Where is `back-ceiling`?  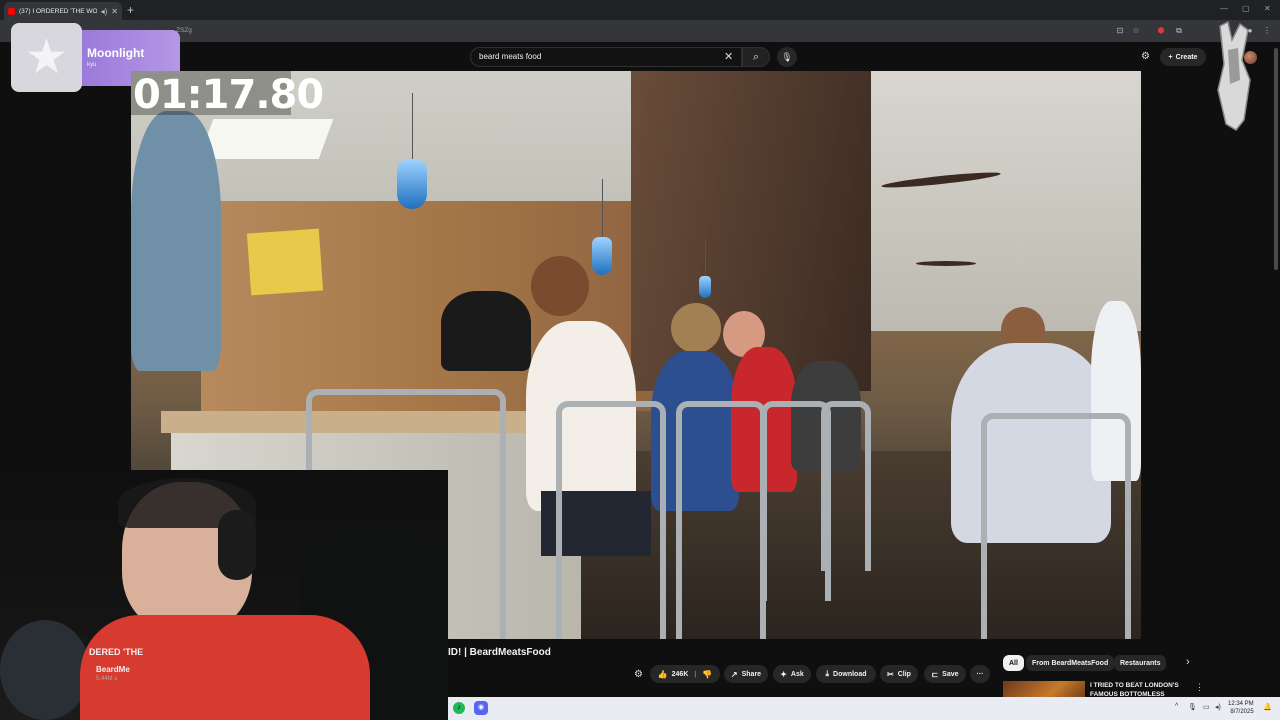 back-ceiling is located at coordinates (1006, 201).